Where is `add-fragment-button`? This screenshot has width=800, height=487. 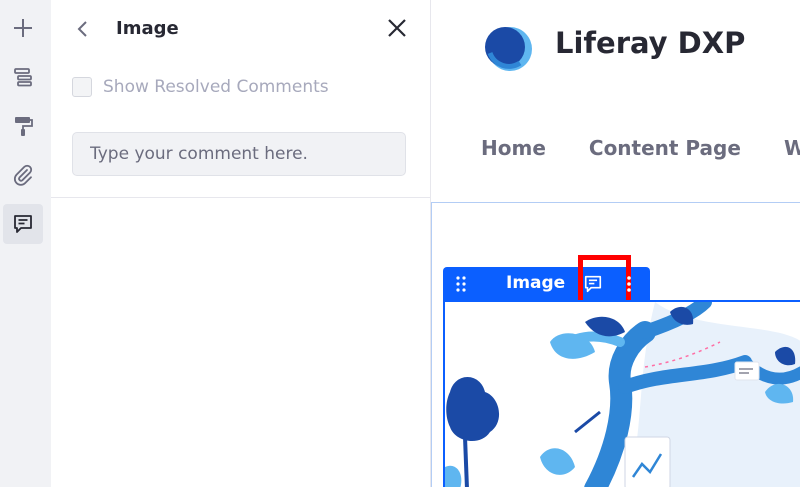 add-fragment-button is located at coordinates (23, 28).